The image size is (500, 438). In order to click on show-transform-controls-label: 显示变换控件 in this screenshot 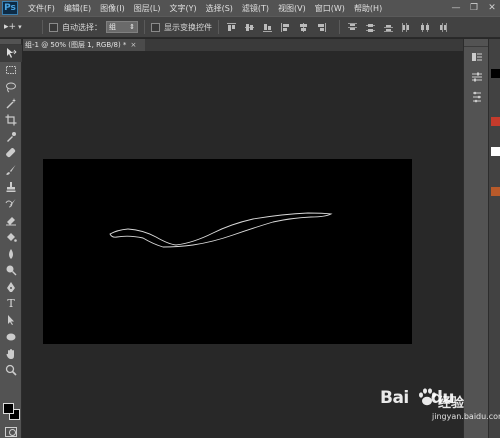, I will do `click(188, 27)`.